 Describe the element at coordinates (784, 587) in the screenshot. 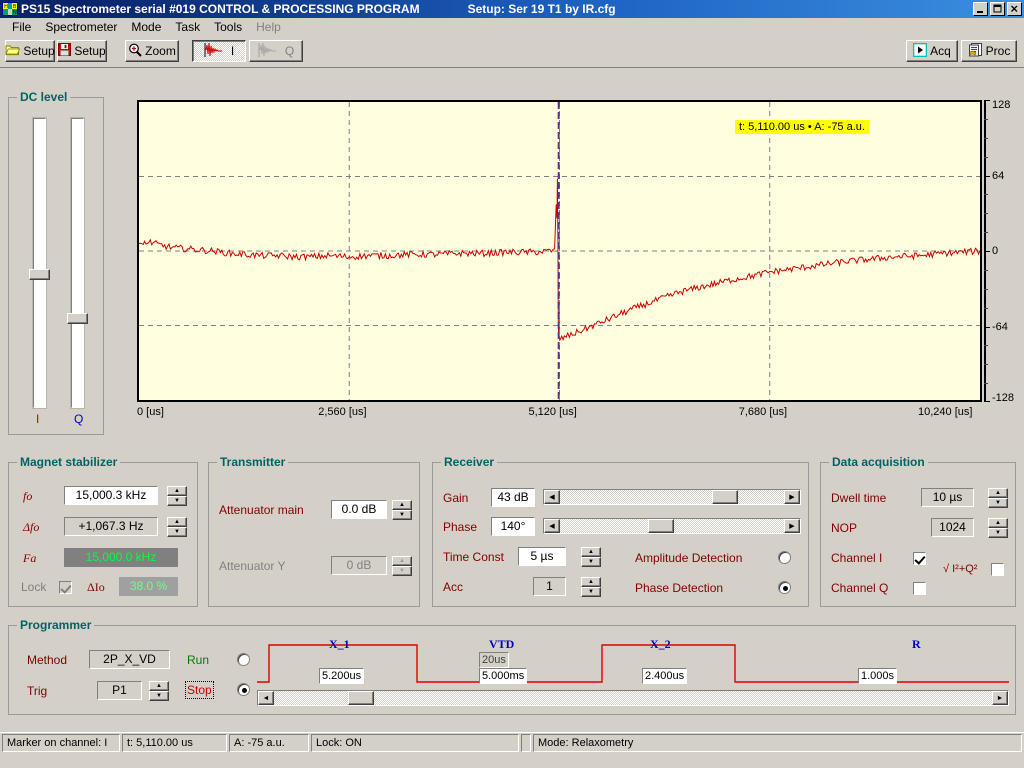

I see `phase-detection-radio` at that location.